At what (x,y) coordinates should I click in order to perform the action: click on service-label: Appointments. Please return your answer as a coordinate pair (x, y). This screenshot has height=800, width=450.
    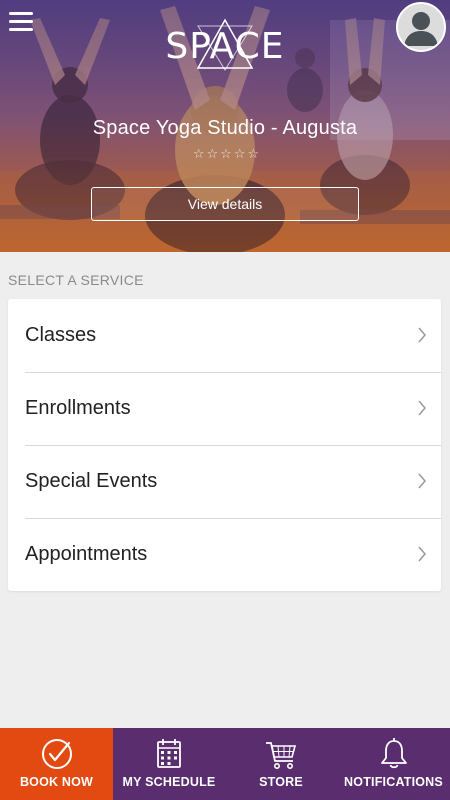
    Looking at the image, I should click on (86, 554).